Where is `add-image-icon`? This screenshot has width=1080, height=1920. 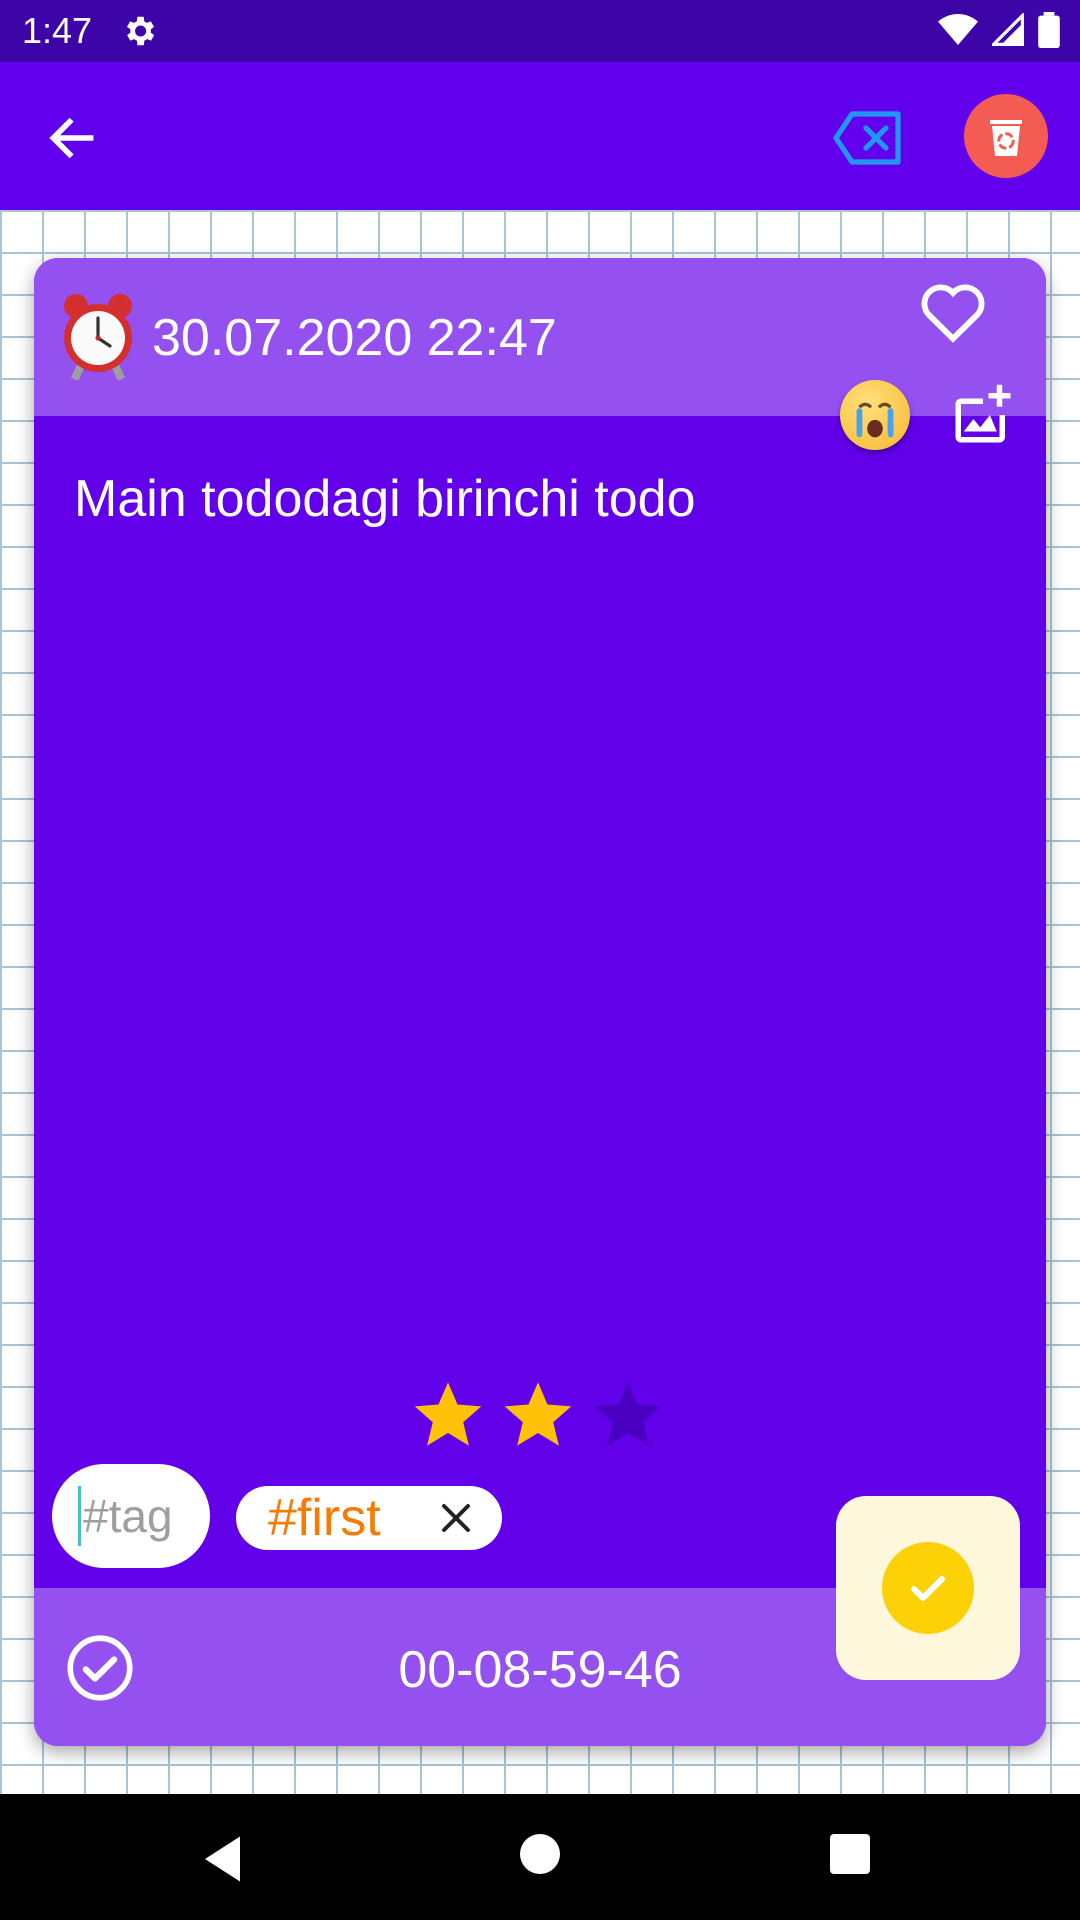 add-image-icon is located at coordinates (983, 415).